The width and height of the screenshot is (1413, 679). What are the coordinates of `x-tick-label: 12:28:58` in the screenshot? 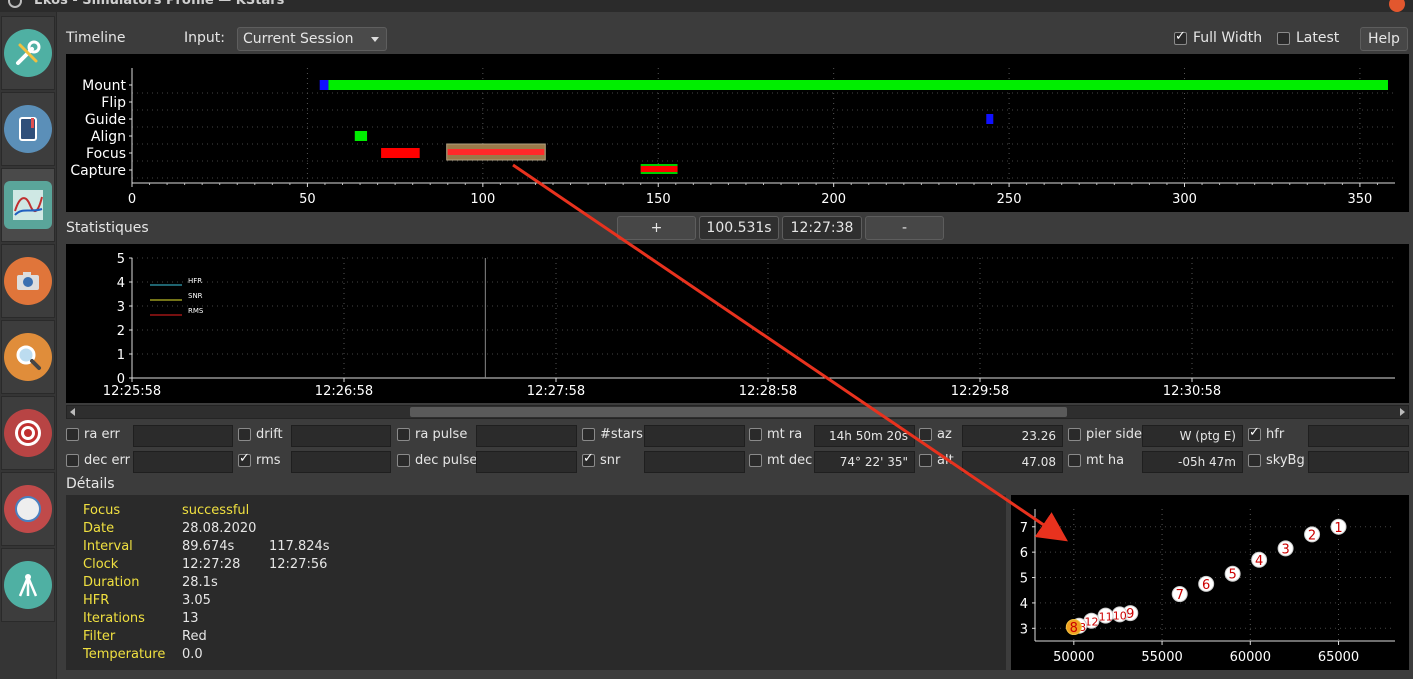 It's located at (768, 391).